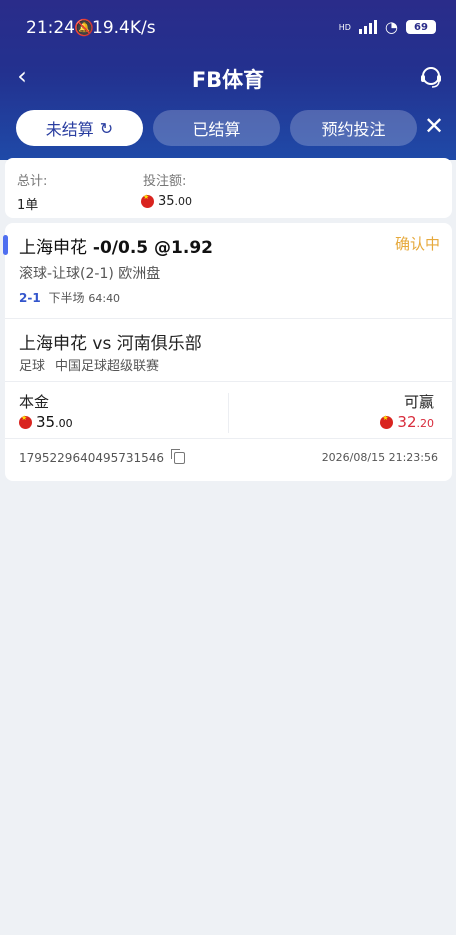 Image resolution: width=456 pixels, height=935 pixels. Describe the element at coordinates (417, 244) in the screenshot. I see `bet-status-badge: 确认中` at that location.